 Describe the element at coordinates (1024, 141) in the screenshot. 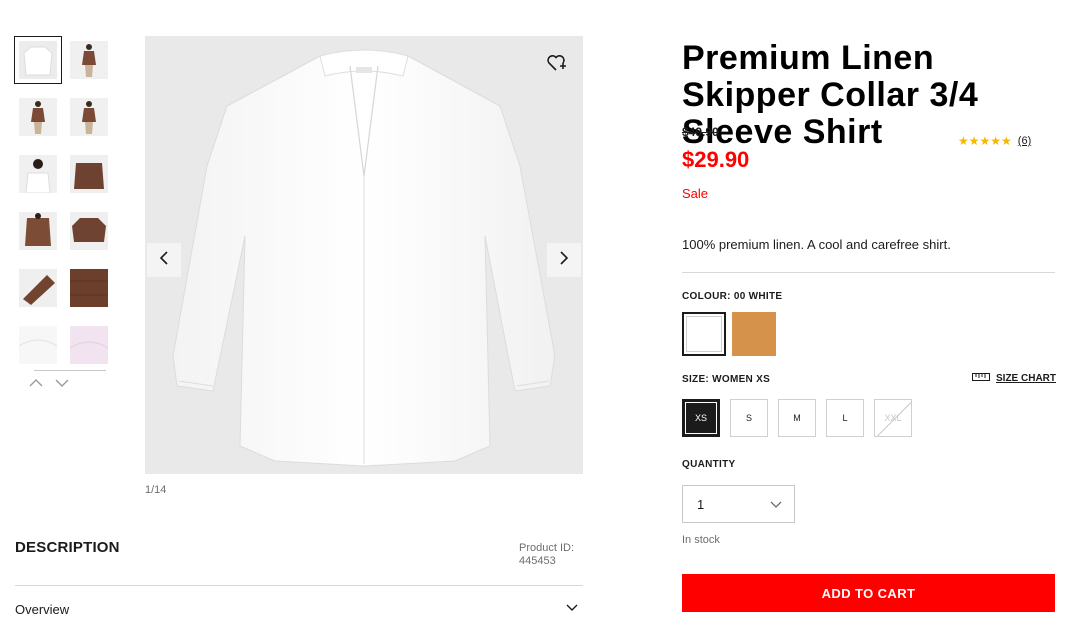

I see `review-count-link: (6)` at that location.